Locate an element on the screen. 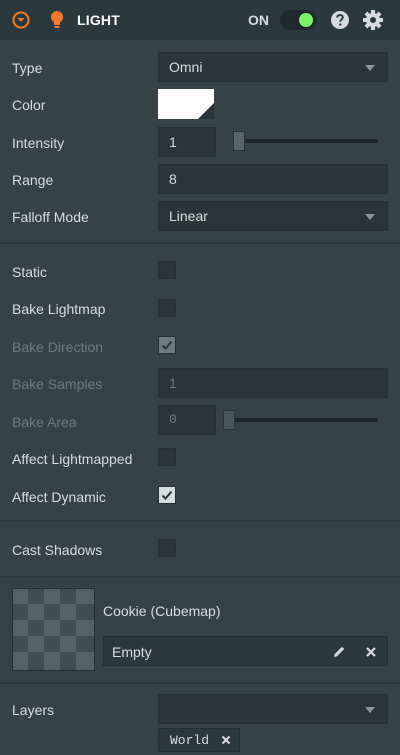  panel-header: LIGHT ON is located at coordinates (200, 20).